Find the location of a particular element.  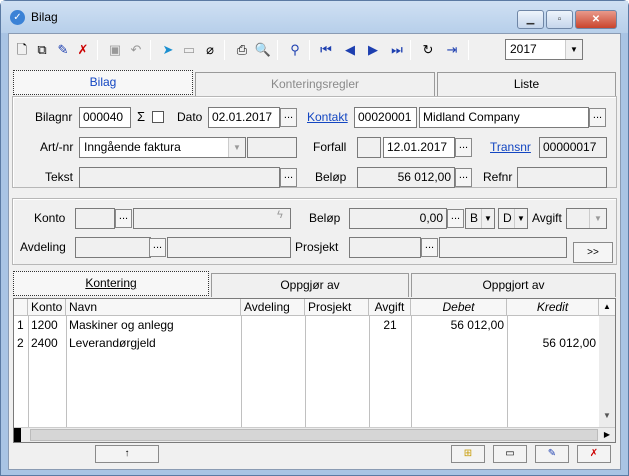

scroll-up-icon: ▲ is located at coordinates (607, 307).